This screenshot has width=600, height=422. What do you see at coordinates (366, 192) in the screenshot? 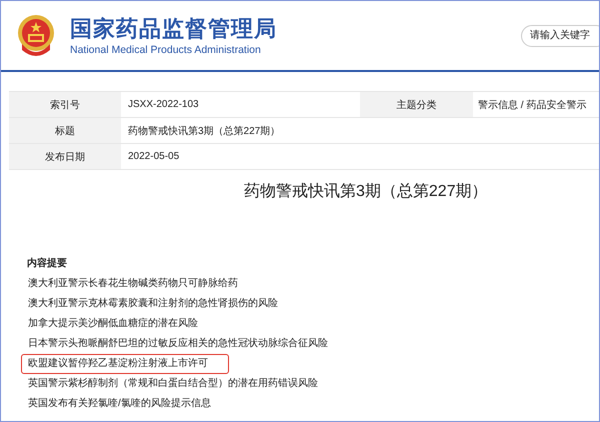
I see `article-title: 药物警戒快讯第3期（总第227期）` at bounding box center [366, 192].